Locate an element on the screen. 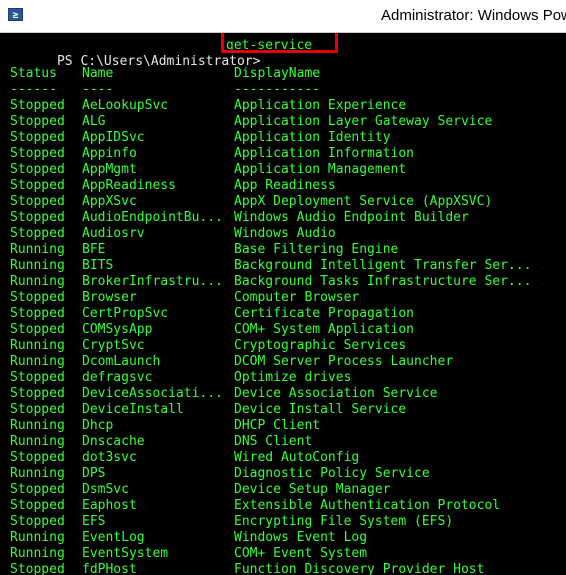 Image resolution: width=566 pixels, height=575 pixels. service-name: CertPropSvc is located at coordinates (125, 313).